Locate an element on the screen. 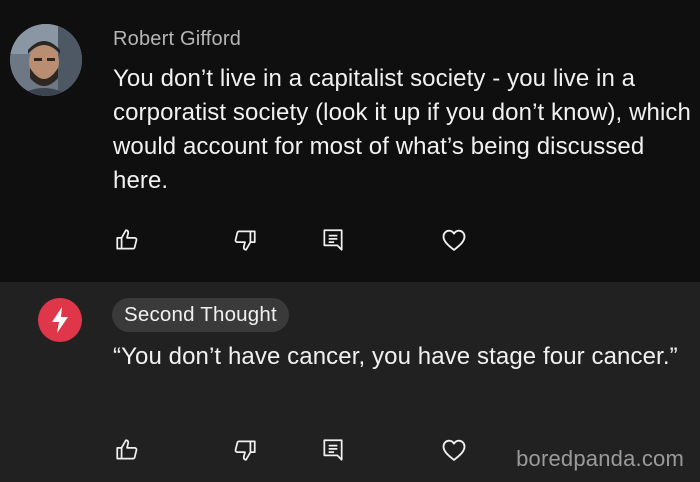  watermark: boredpanda.com is located at coordinates (600, 458).